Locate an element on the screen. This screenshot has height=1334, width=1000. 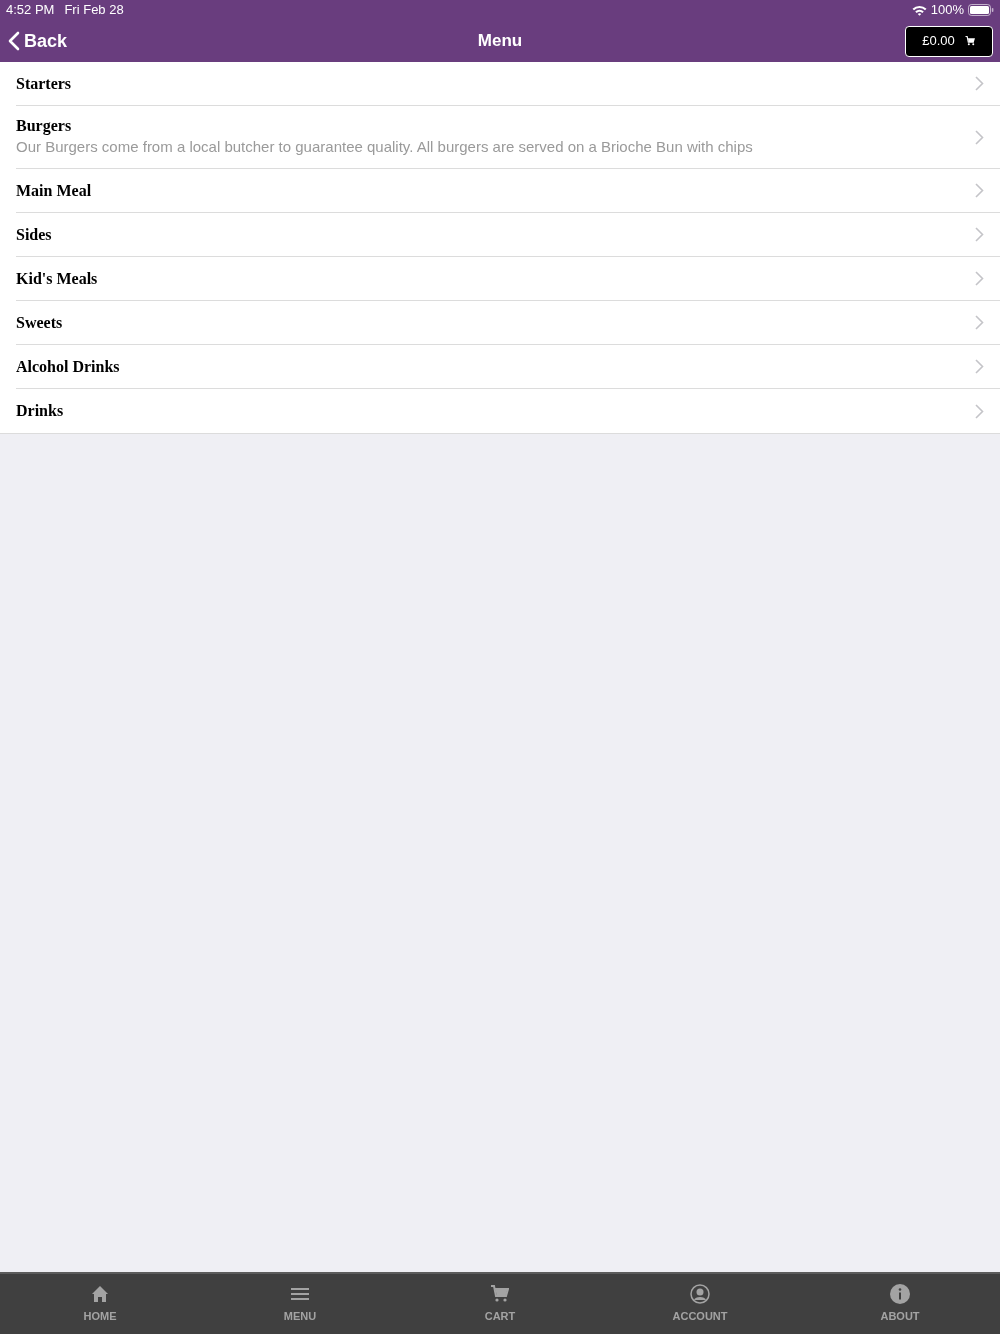
home-icon is located at coordinates (100, 1294).